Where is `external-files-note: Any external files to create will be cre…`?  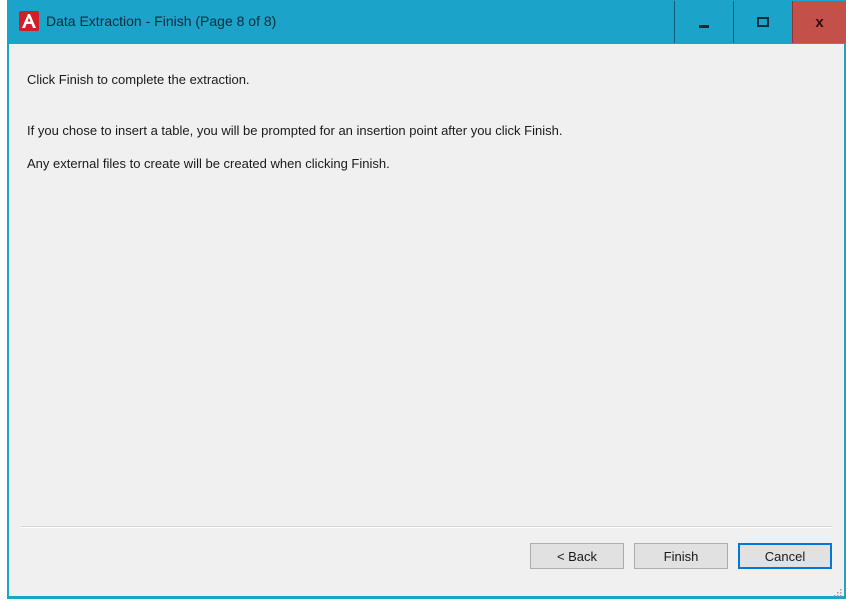 external-files-note: Any external files to create will be cre… is located at coordinates (208, 163).